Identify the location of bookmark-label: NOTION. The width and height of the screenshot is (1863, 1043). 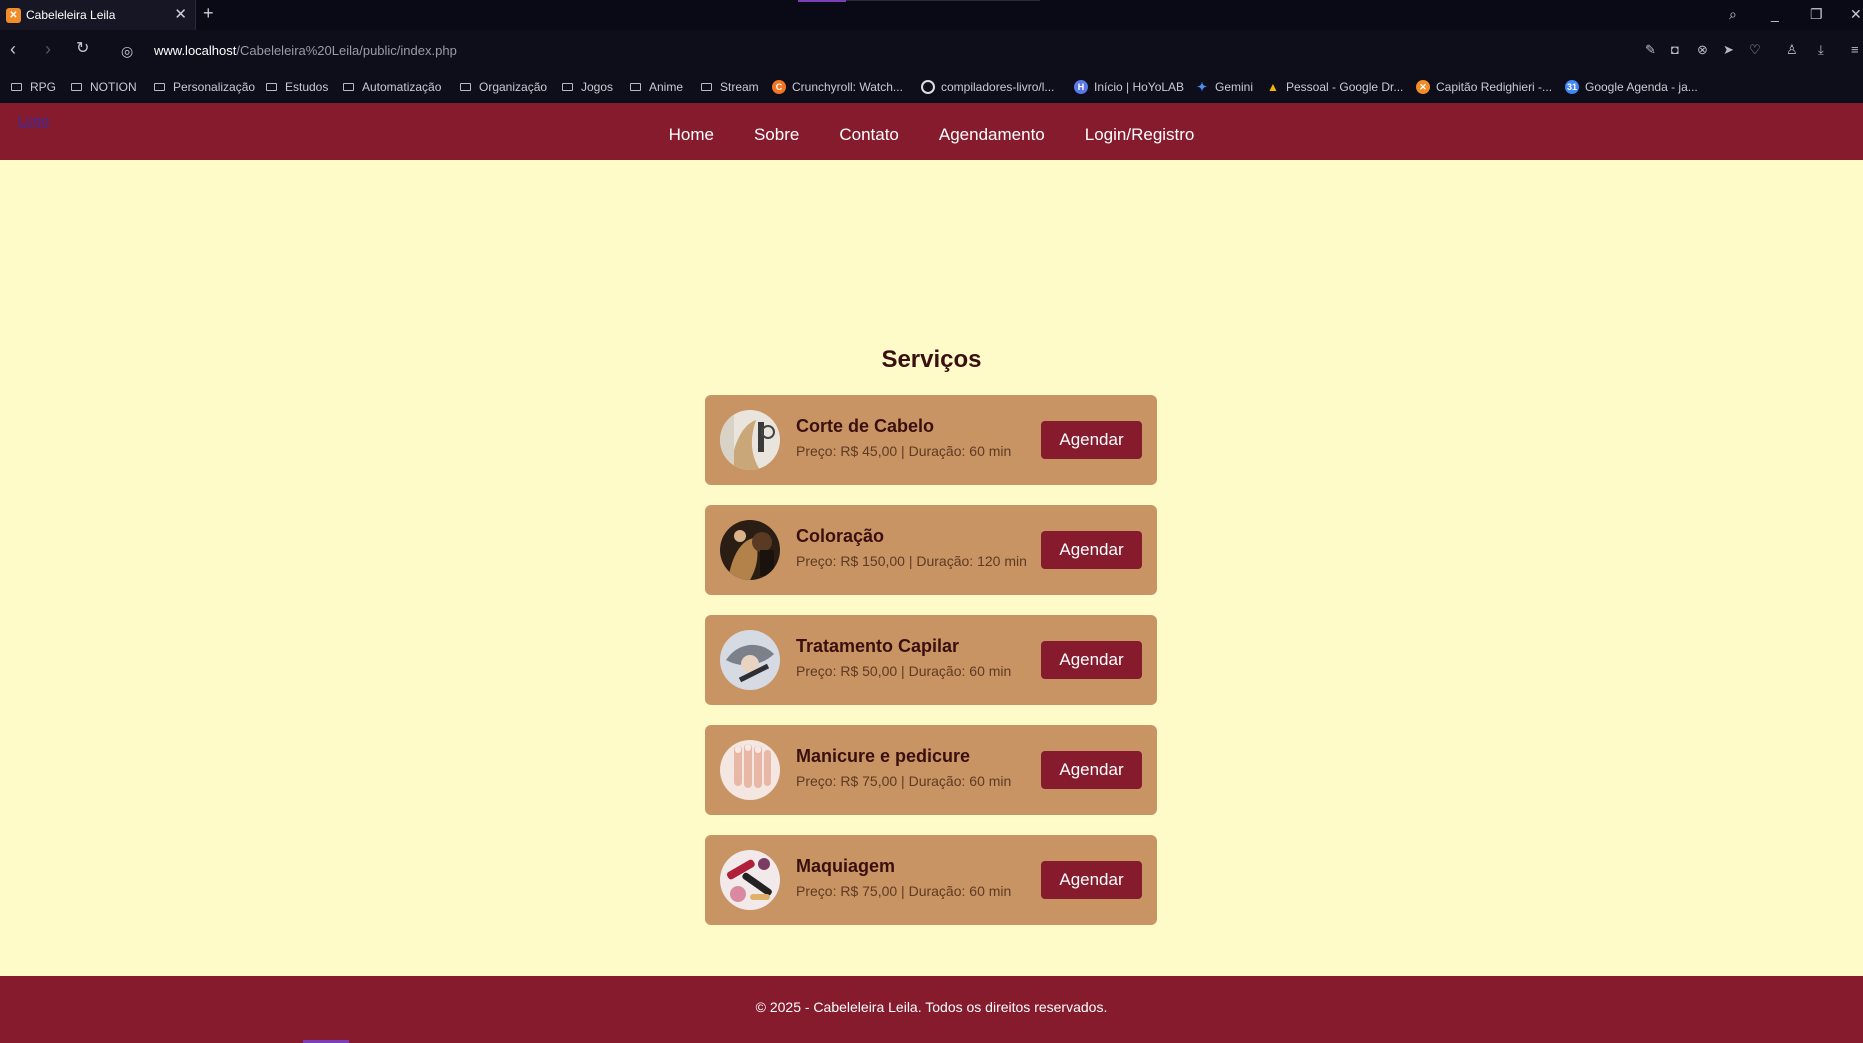
(113, 87).